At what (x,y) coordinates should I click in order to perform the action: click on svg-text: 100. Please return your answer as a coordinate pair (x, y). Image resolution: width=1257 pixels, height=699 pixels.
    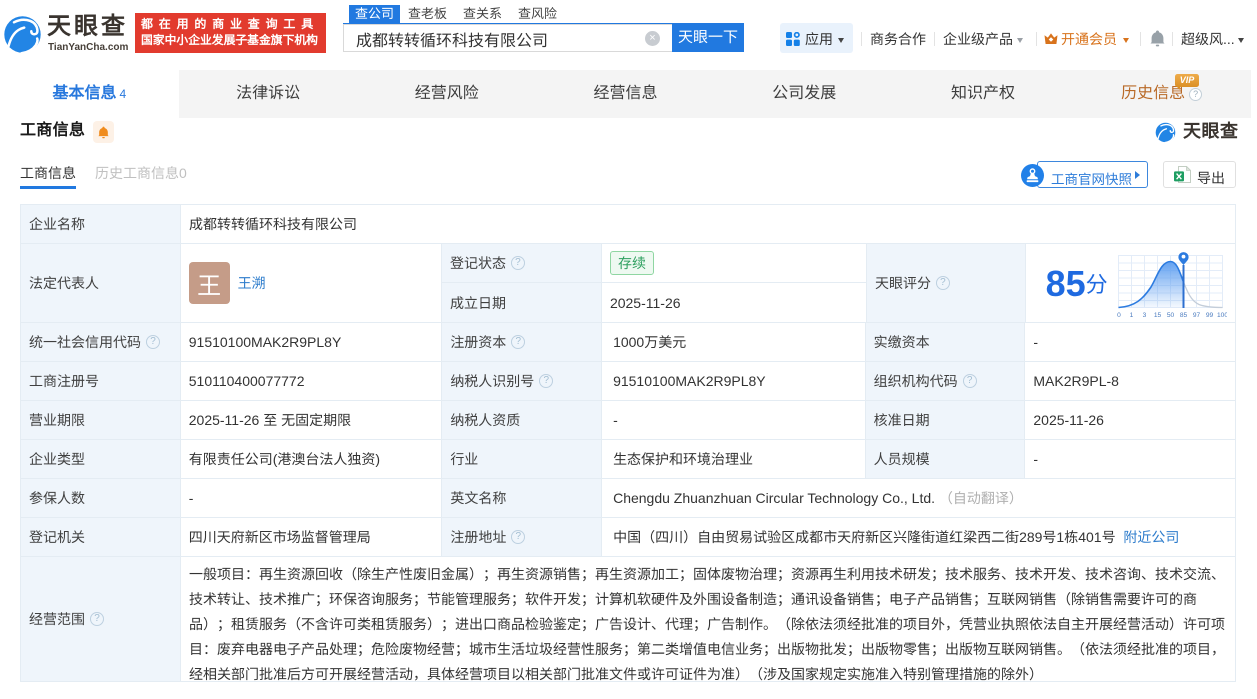
    Looking at the image, I should click on (1222, 315).